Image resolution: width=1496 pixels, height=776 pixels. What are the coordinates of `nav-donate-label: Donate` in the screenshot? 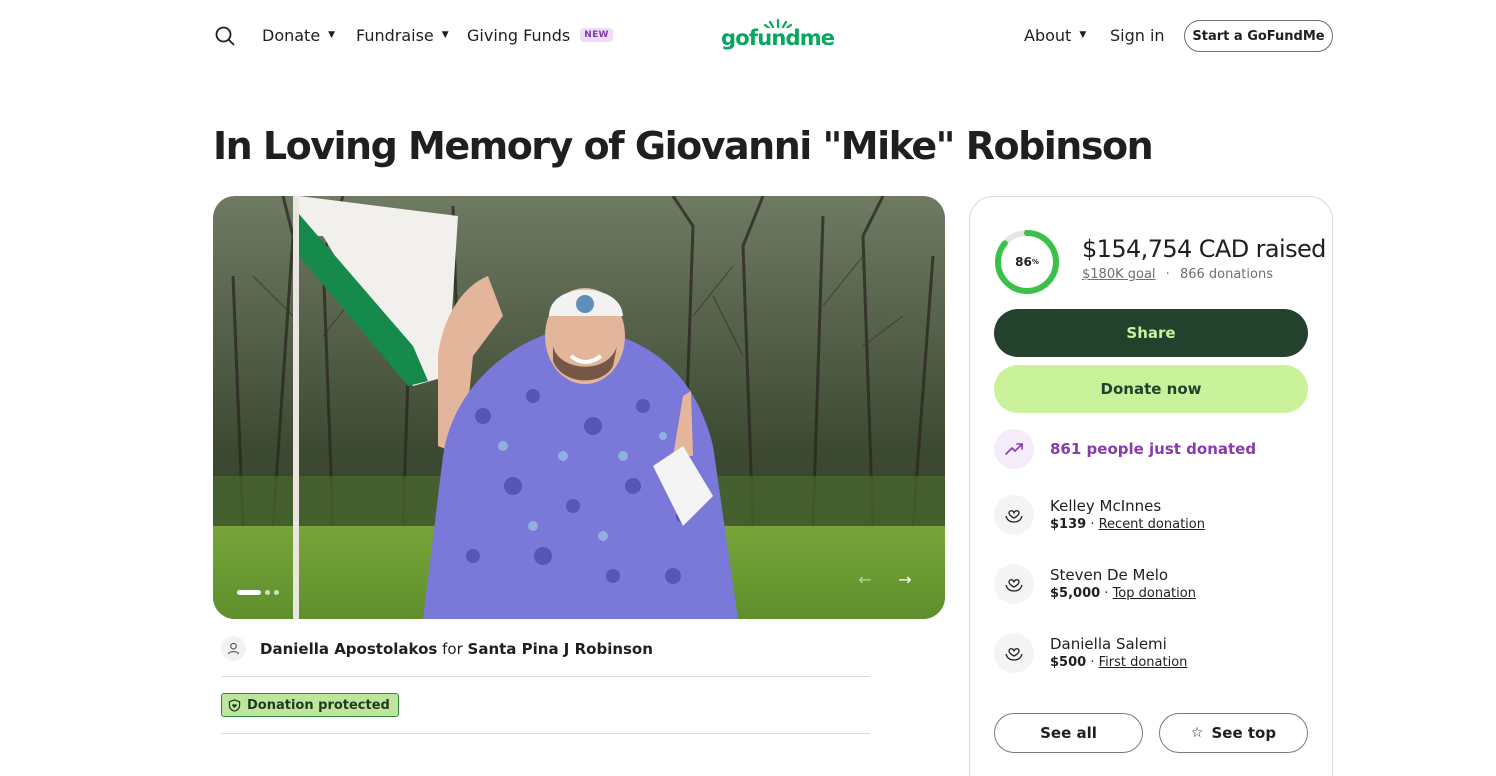 It's located at (291, 35).